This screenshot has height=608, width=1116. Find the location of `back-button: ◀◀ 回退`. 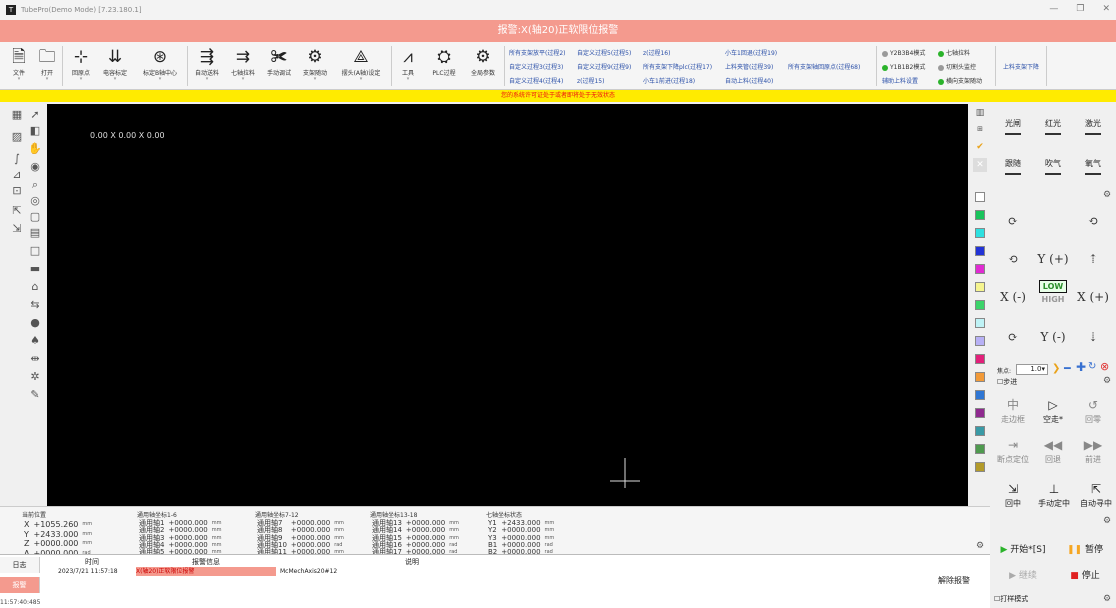

back-button: ◀◀ 回退 is located at coordinates (1053, 453).